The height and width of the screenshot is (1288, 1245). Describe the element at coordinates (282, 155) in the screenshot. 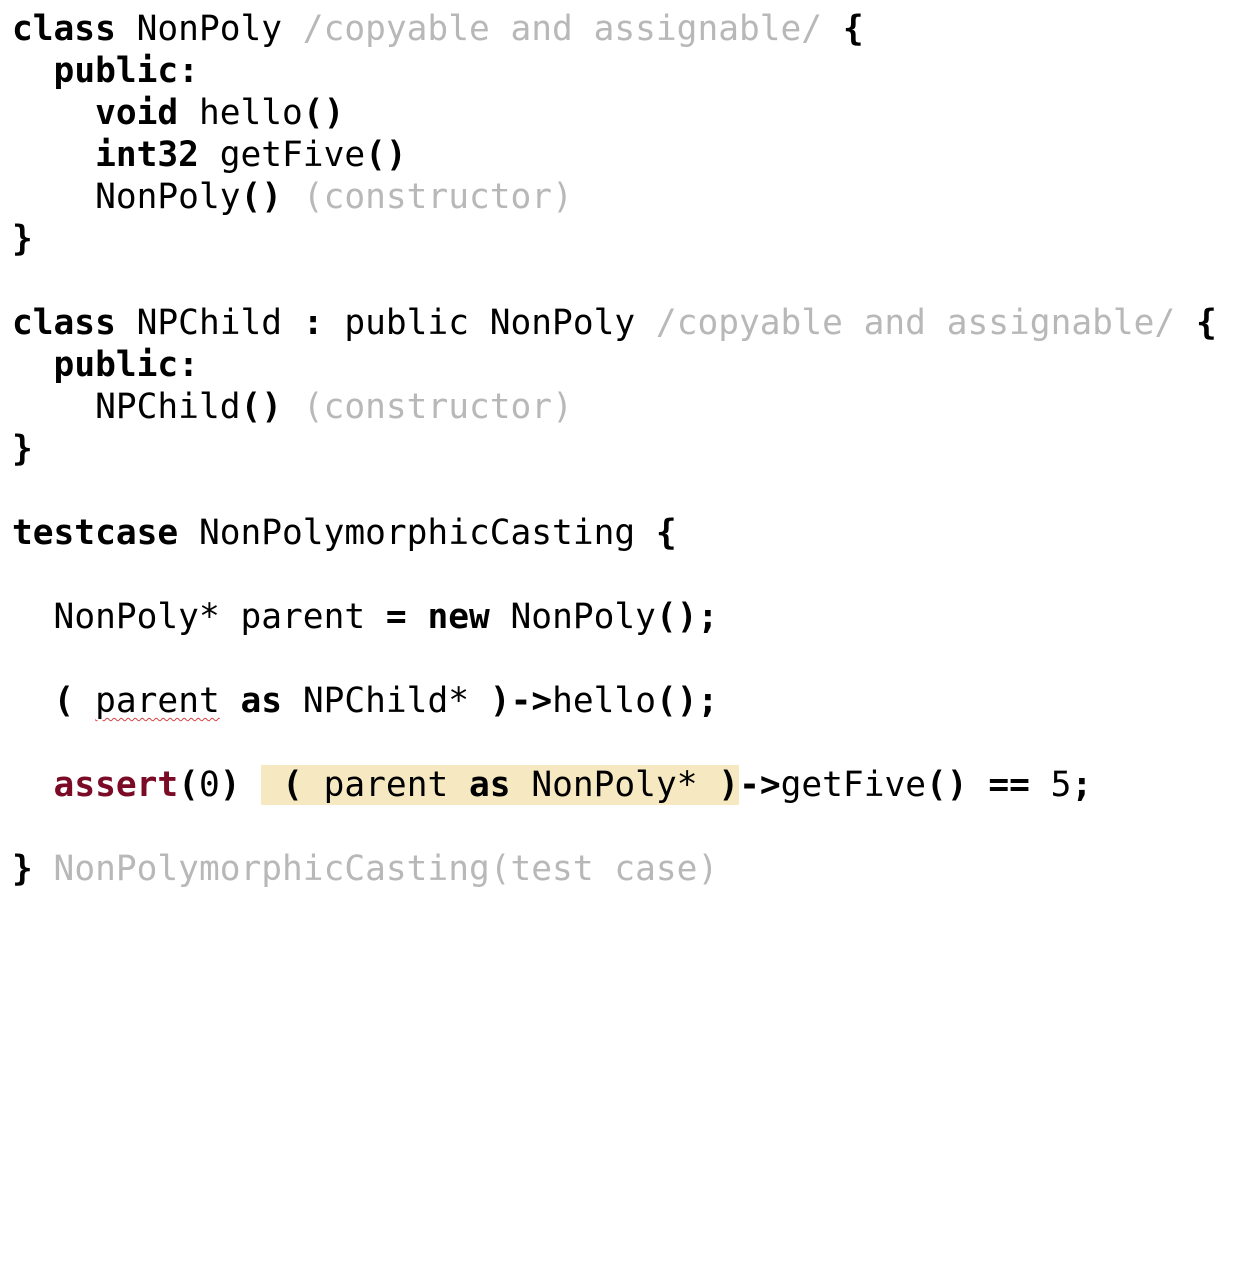

I see `method-name: getFive` at that location.